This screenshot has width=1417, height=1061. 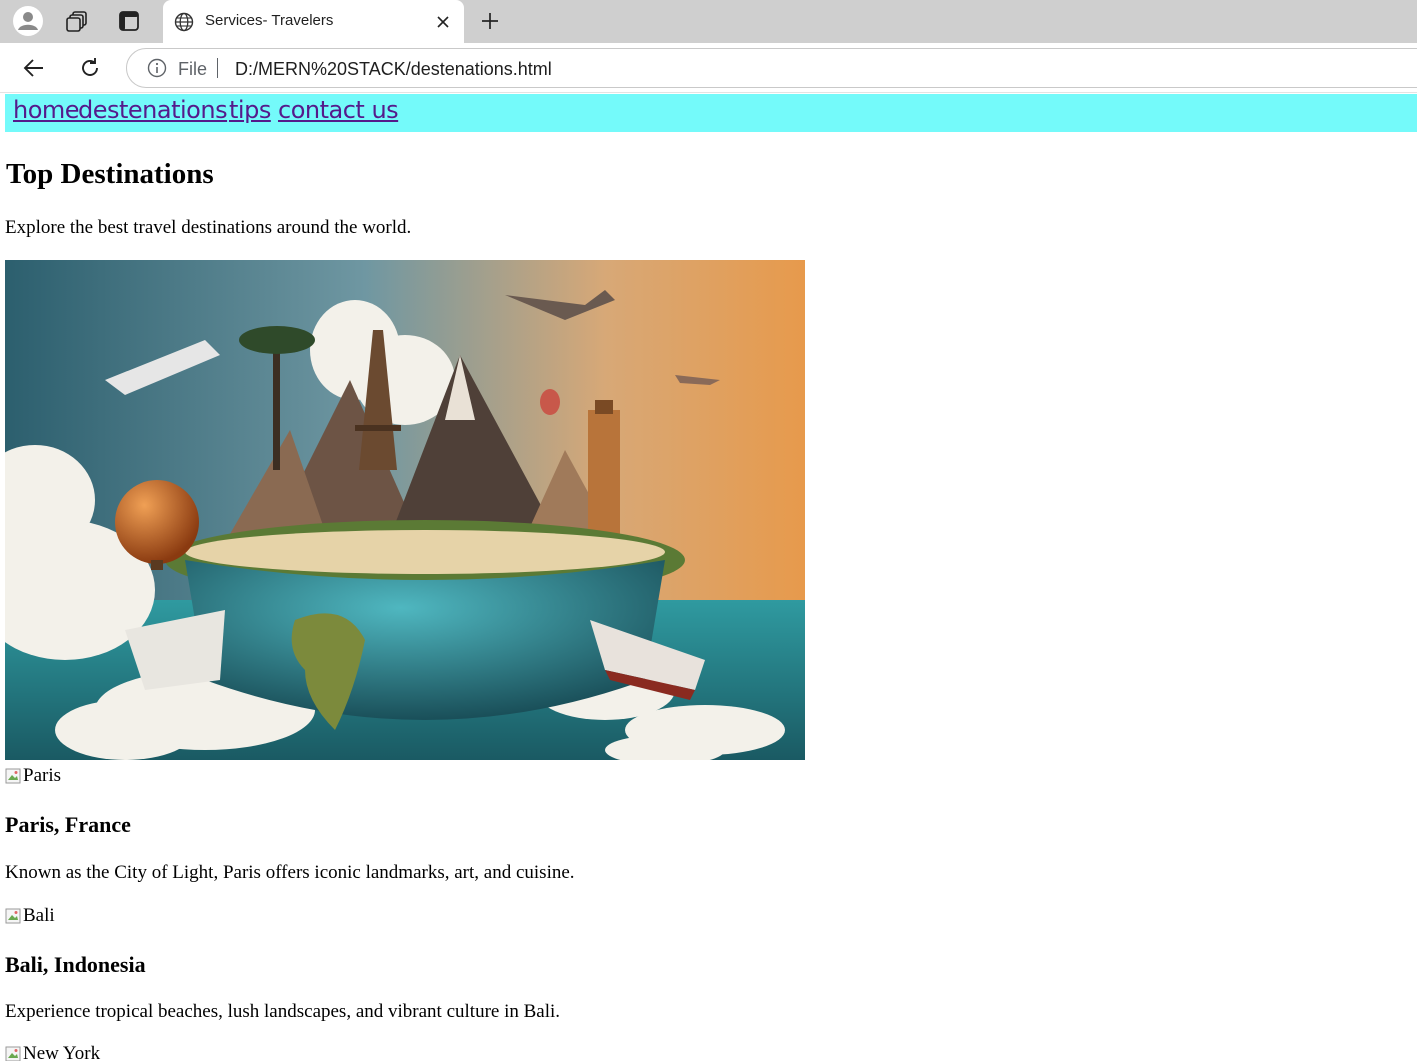 What do you see at coordinates (338, 110) in the screenshot?
I see `nav-link-contact-us: contact us` at bounding box center [338, 110].